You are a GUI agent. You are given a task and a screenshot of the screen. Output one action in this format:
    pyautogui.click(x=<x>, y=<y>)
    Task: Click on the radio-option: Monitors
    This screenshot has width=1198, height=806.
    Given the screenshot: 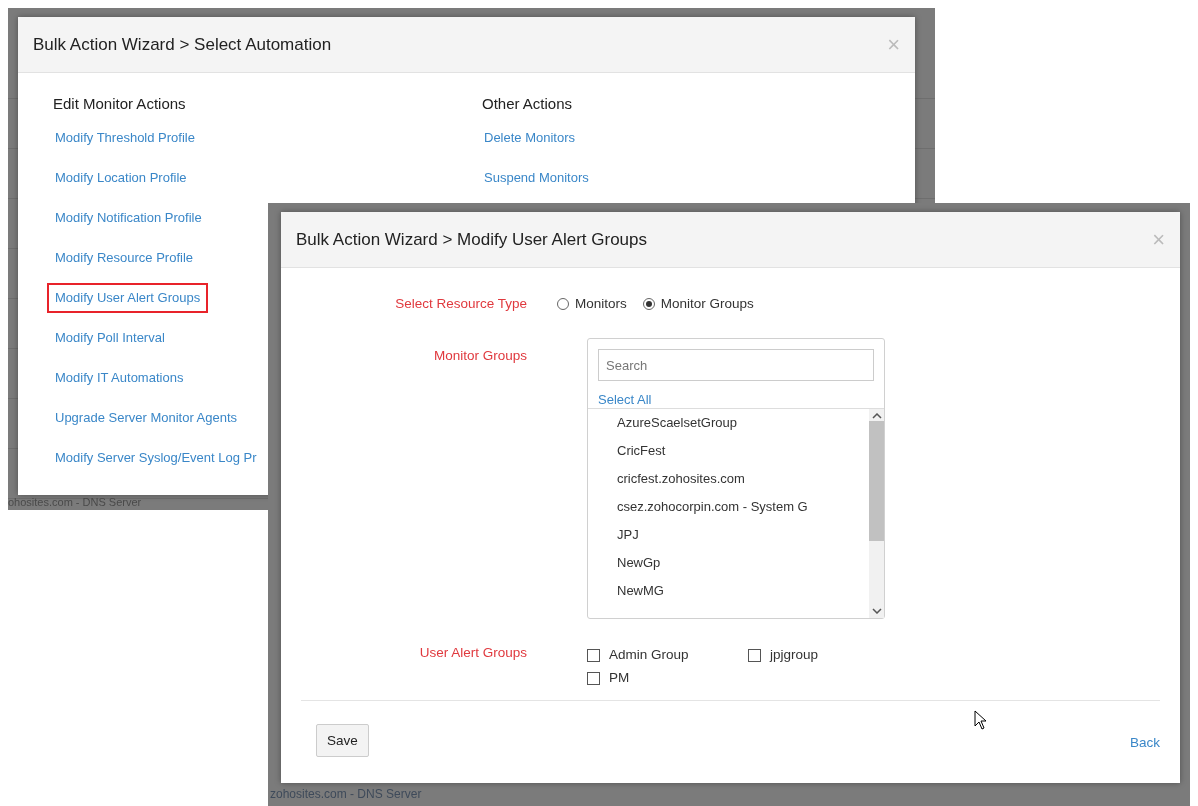 What is the action you would take?
    pyautogui.click(x=592, y=304)
    